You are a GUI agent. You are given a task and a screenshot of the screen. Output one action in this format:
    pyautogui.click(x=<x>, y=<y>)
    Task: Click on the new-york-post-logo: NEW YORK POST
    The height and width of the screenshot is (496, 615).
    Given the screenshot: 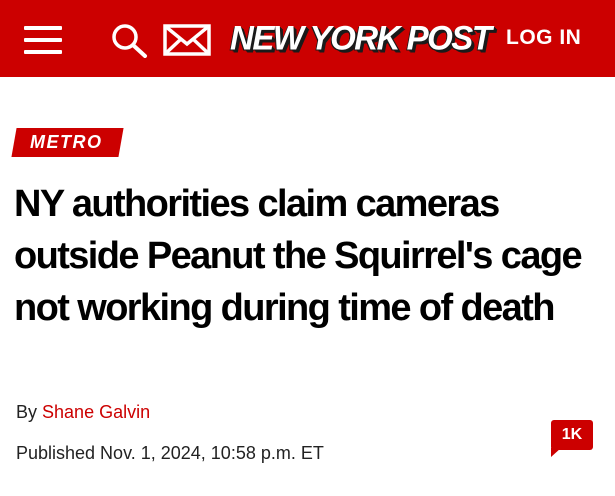 What is the action you would take?
    pyautogui.click(x=357, y=38)
    